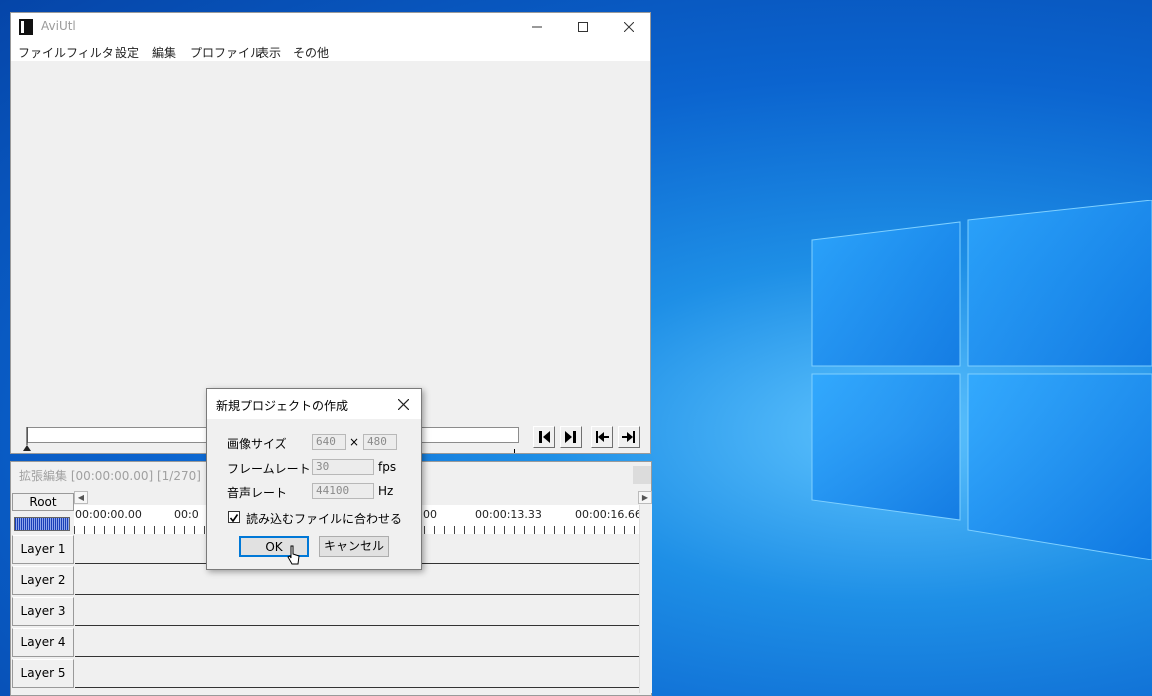 This screenshot has width=1152, height=696. I want to click on menu-view: 表示, so click(269, 52).